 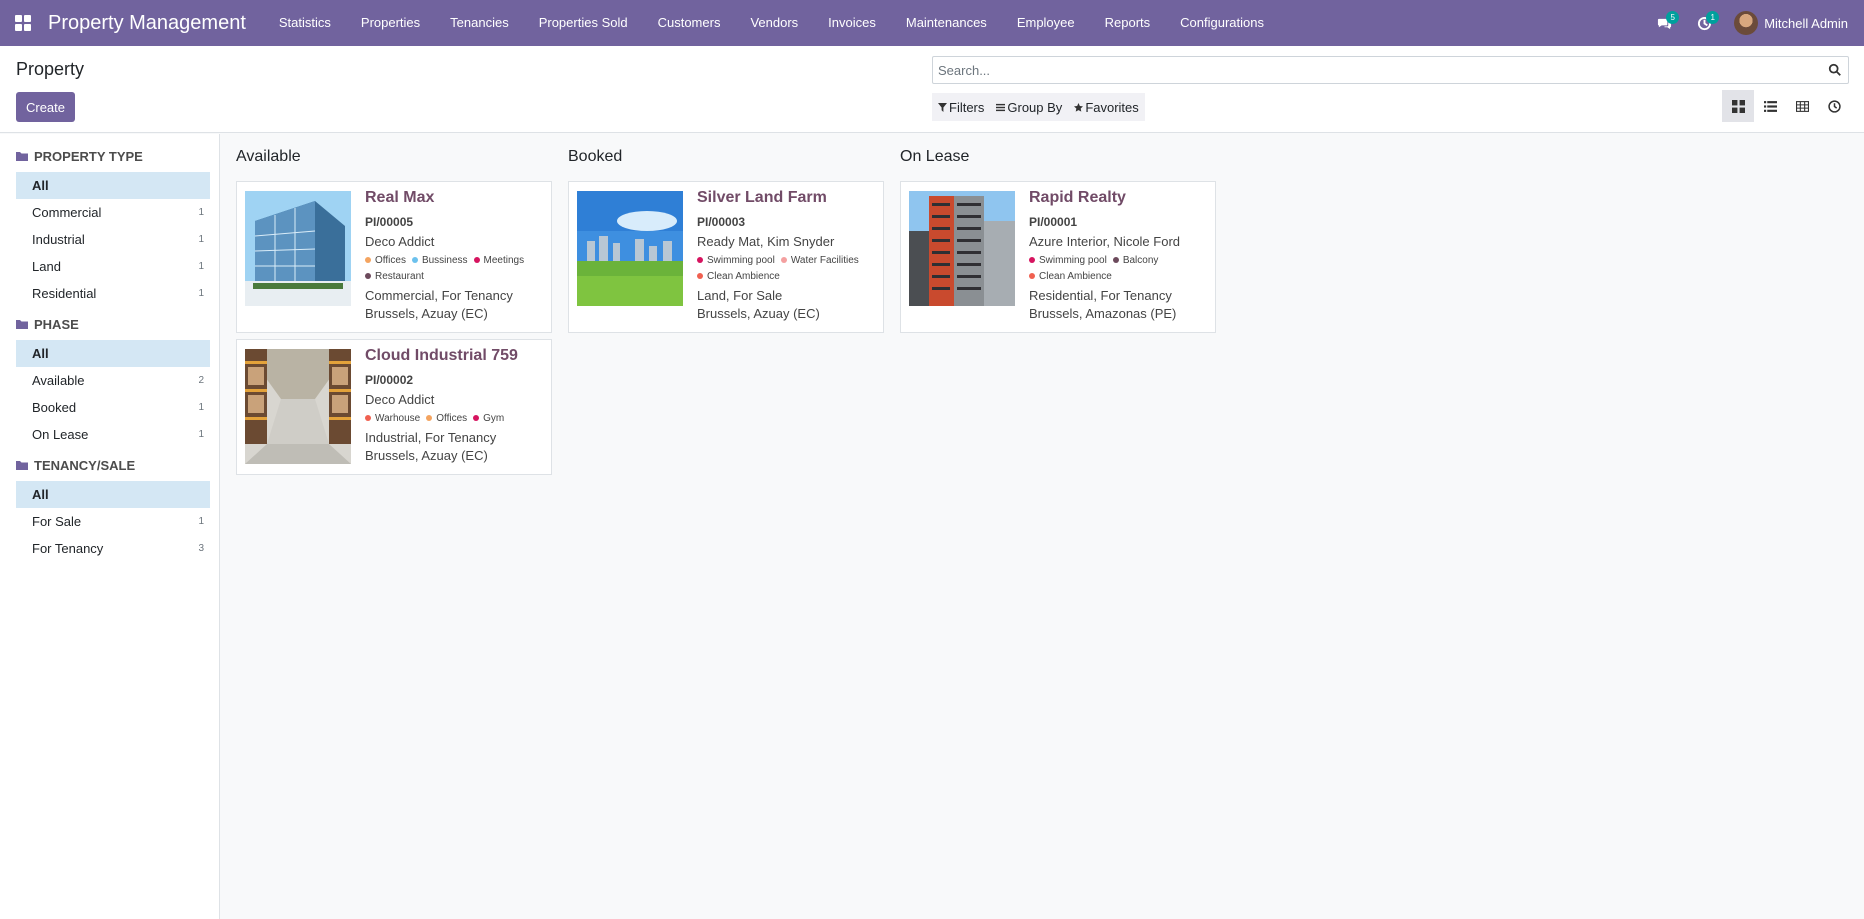 What do you see at coordinates (819, 260) in the screenshot?
I see `tag: Water Facilities` at bounding box center [819, 260].